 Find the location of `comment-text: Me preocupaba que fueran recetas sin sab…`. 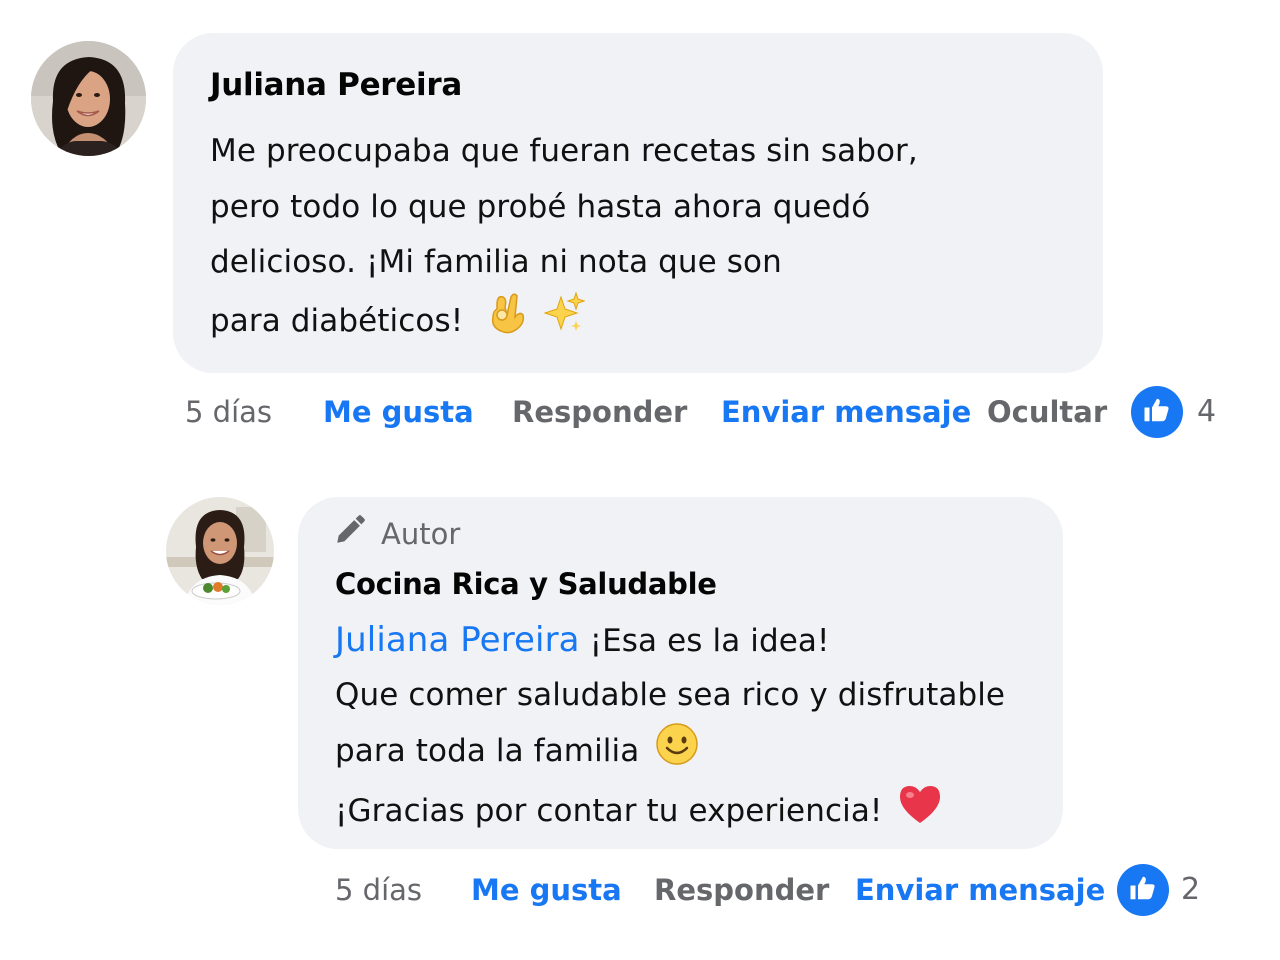

comment-text: Me preocupaba que fueran recetas sin sab… is located at coordinates (564, 238).